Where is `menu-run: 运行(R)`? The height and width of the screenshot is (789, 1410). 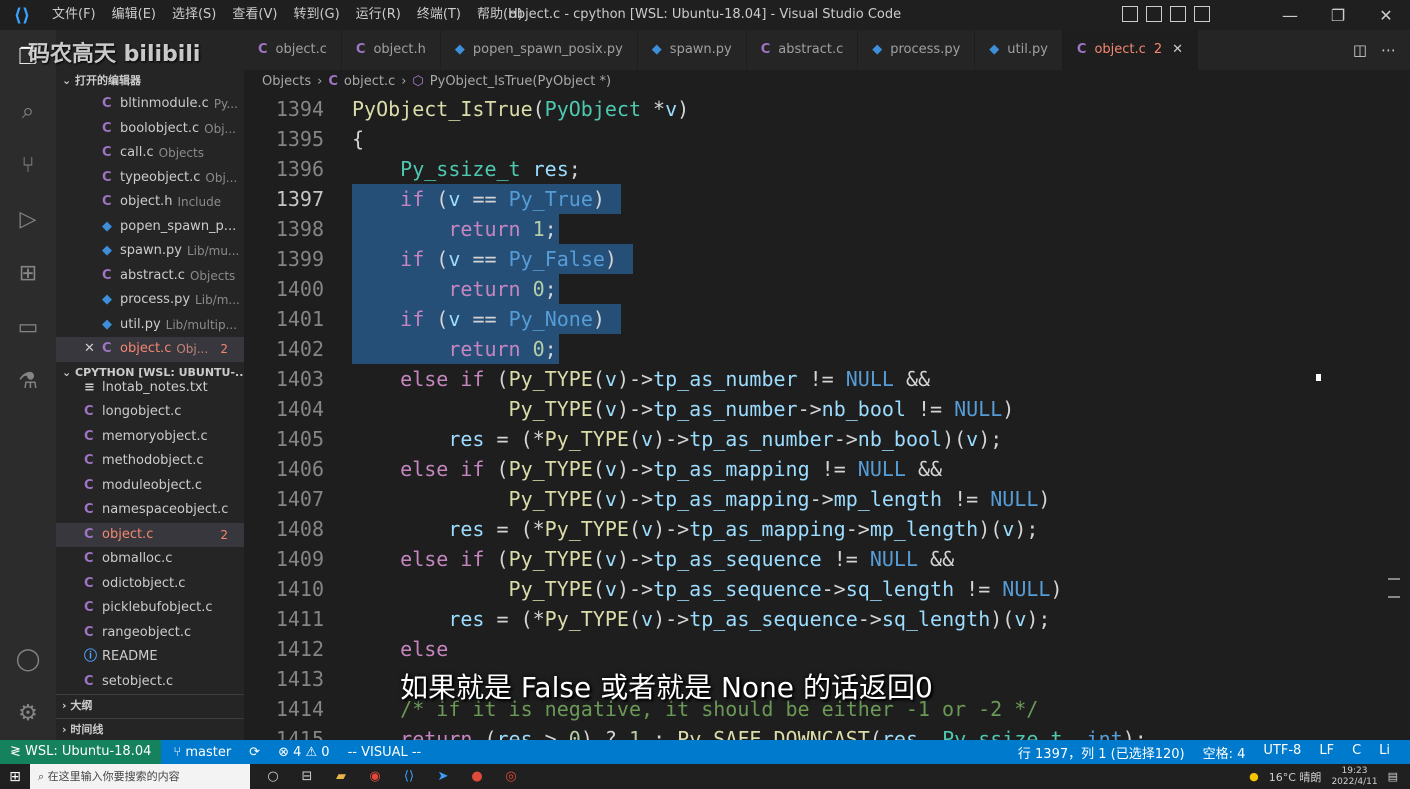 menu-run: 运行(R) is located at coordinates (378, 15).